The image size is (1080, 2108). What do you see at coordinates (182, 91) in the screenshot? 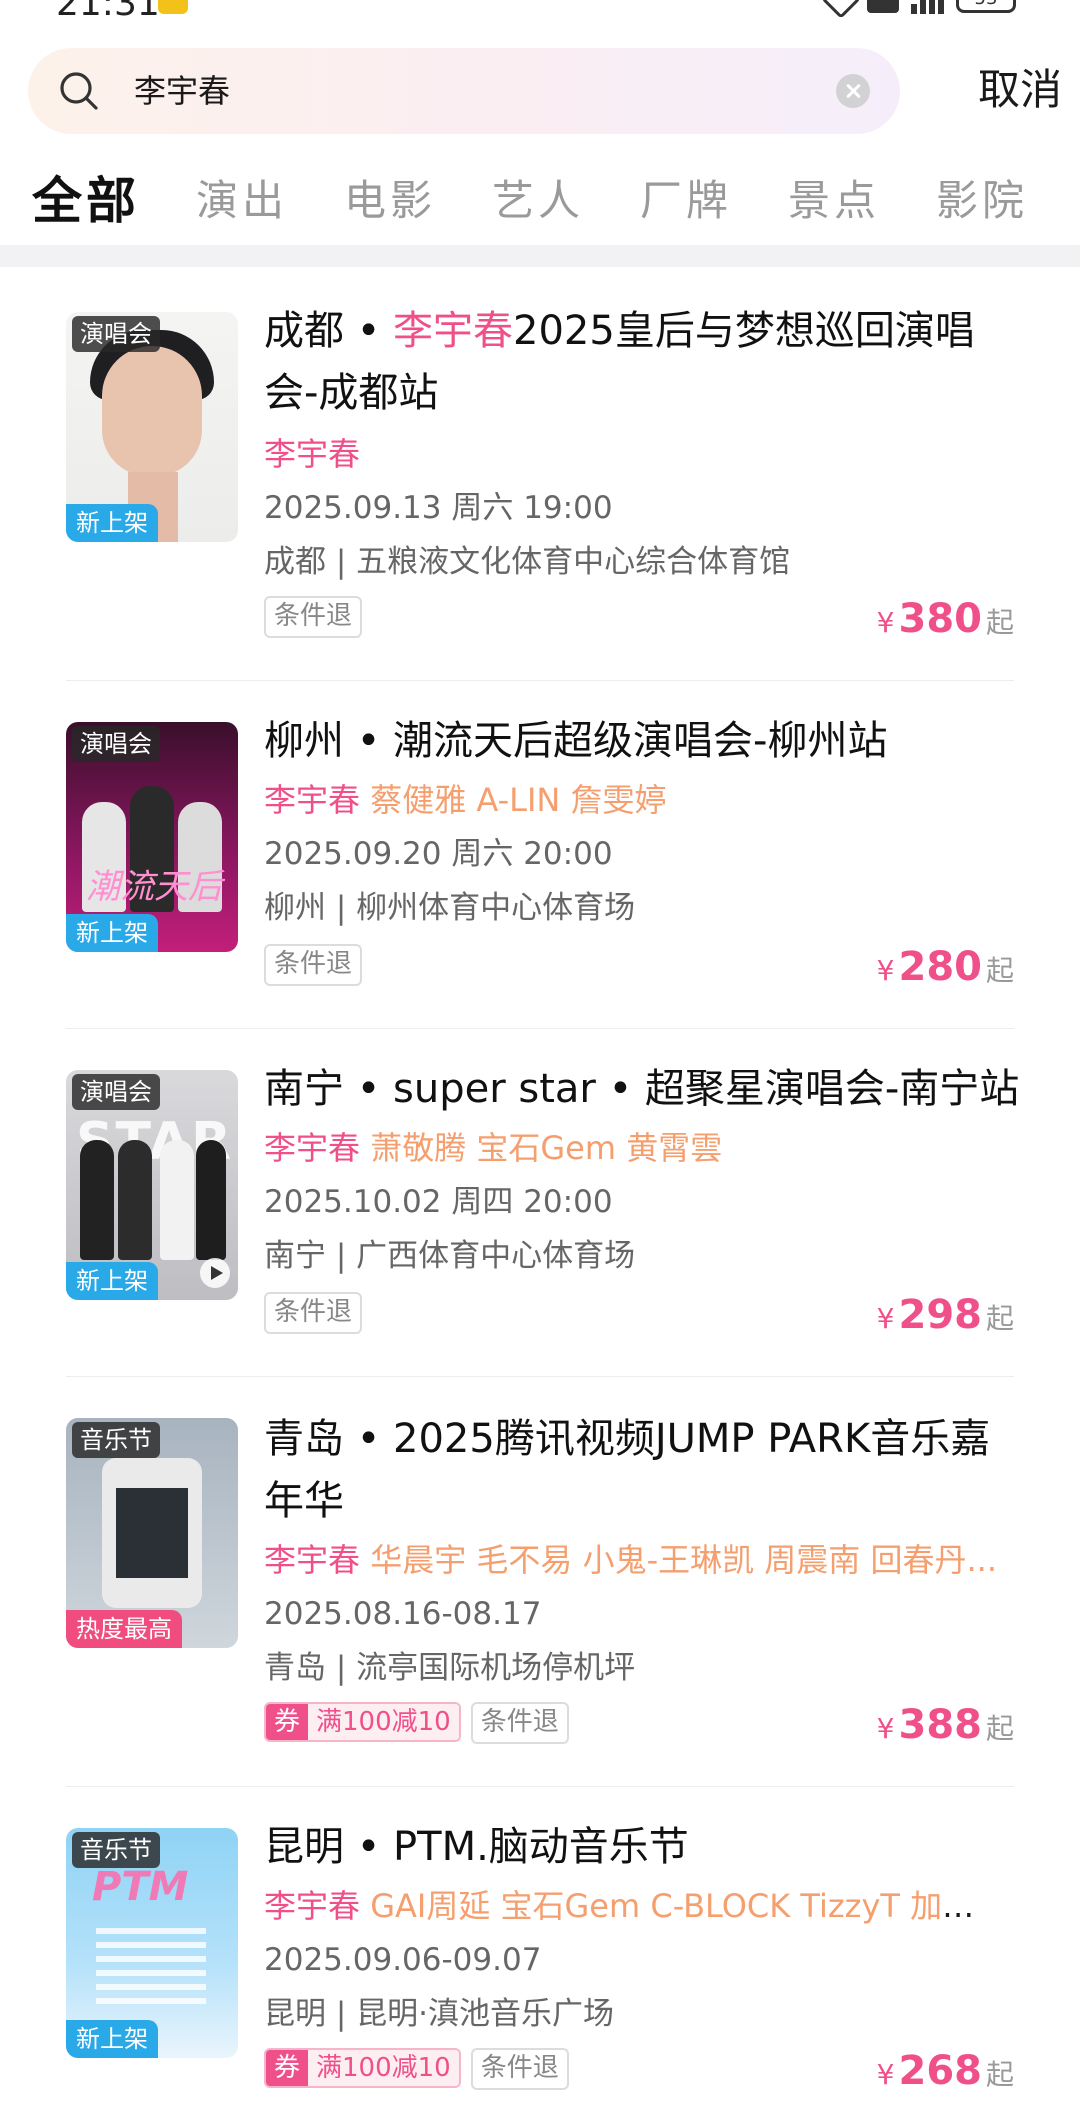
I see `search-query: 李宇春` at bounding box center [182, 91].